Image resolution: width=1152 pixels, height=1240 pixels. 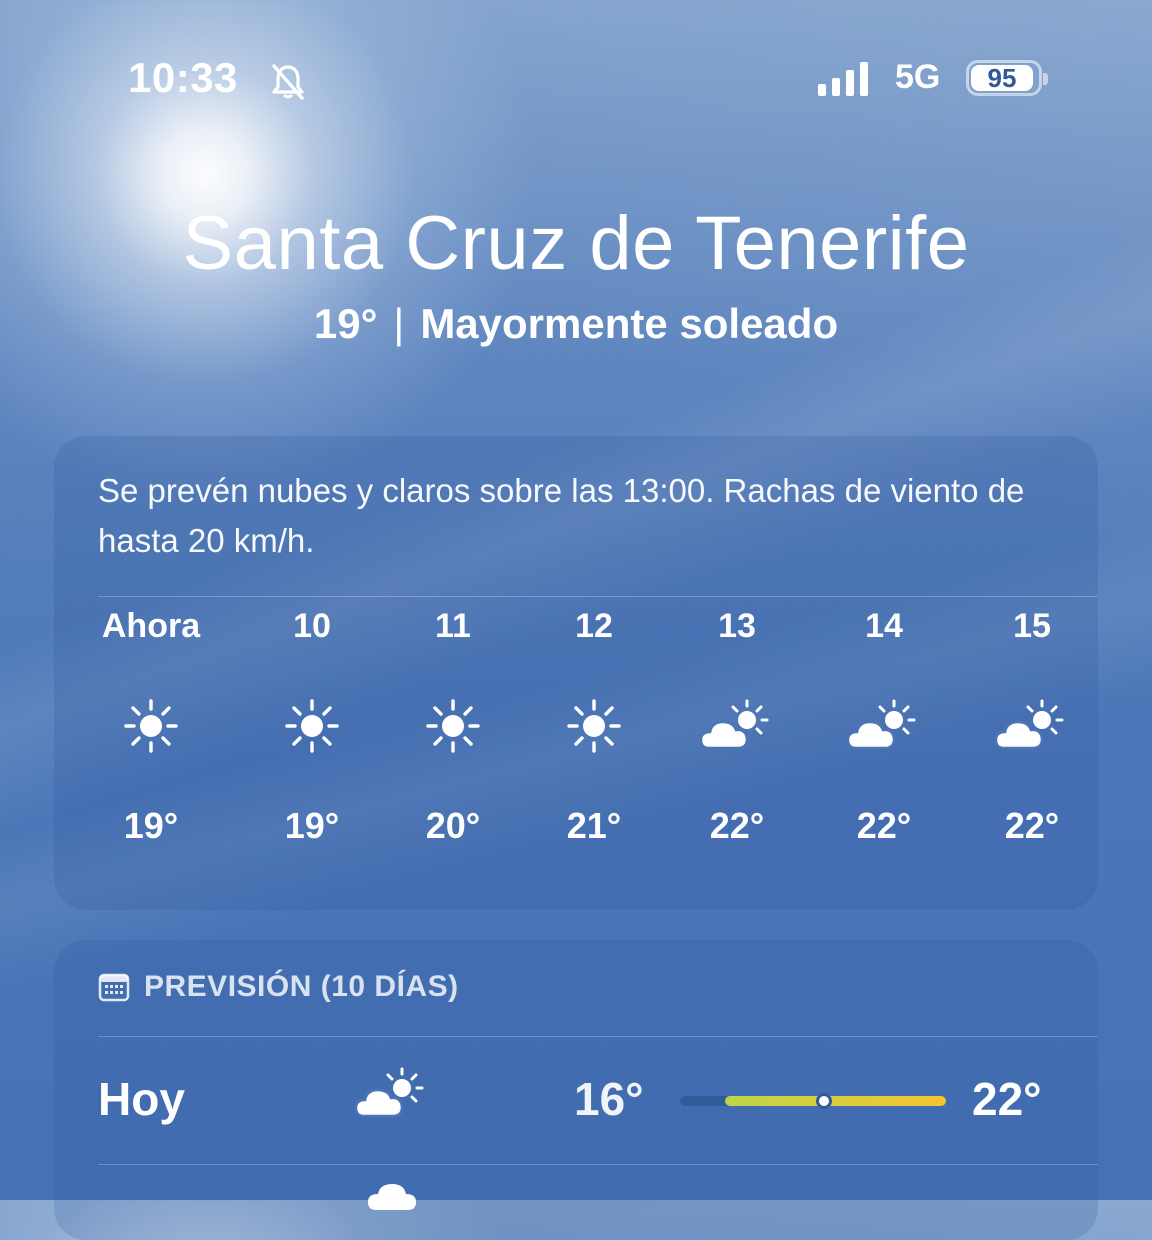 I want to click on city-name: Santa Cruz de Tenerife, so click(x=576, y=243).